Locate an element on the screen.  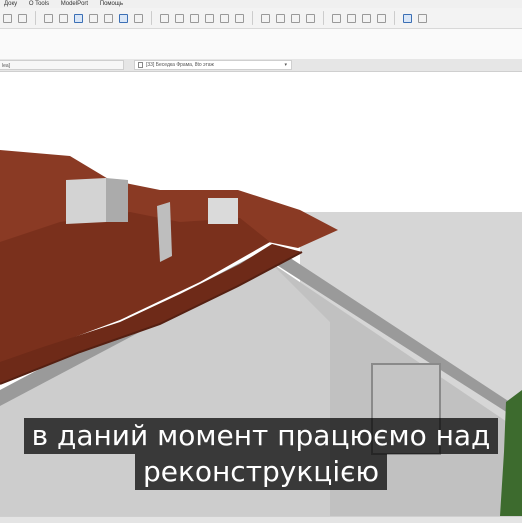
info-box-area is located at coordinates (261, 44).